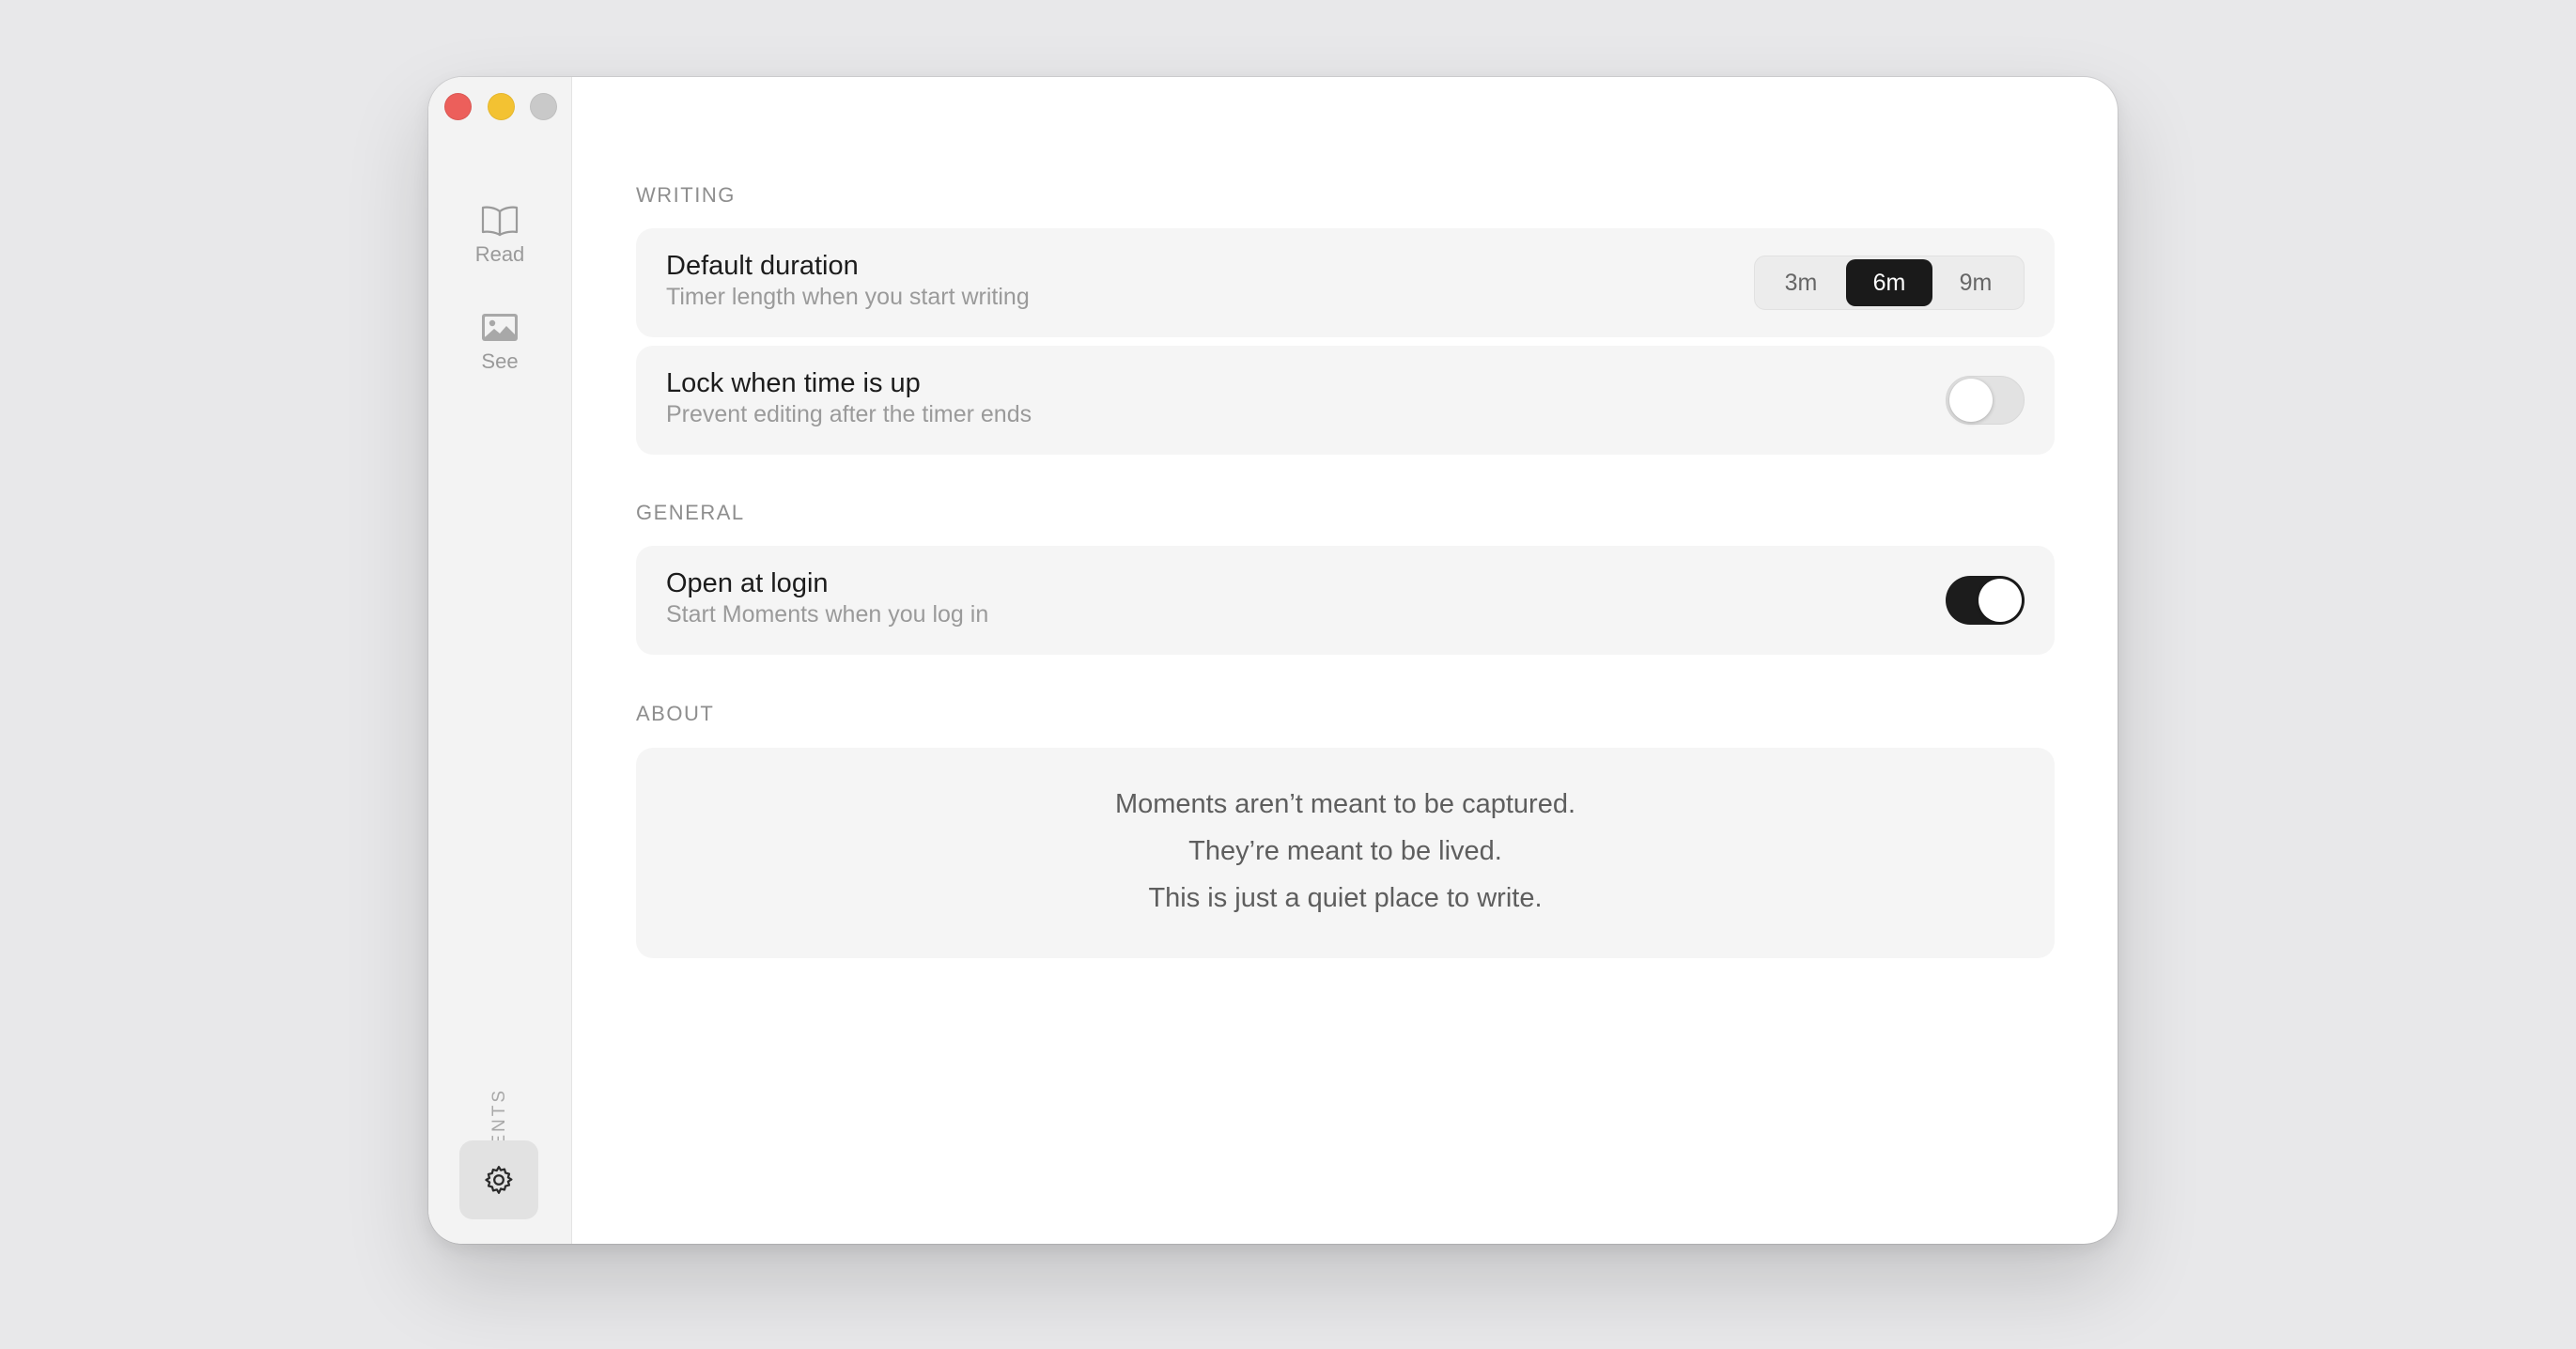 The height and width of the screenshot is (1349, 2576). What do you see at coordinates (675, 714) in the screenshot?
I see `section-title-about: ABOUT` at bounding box center [675, 714].